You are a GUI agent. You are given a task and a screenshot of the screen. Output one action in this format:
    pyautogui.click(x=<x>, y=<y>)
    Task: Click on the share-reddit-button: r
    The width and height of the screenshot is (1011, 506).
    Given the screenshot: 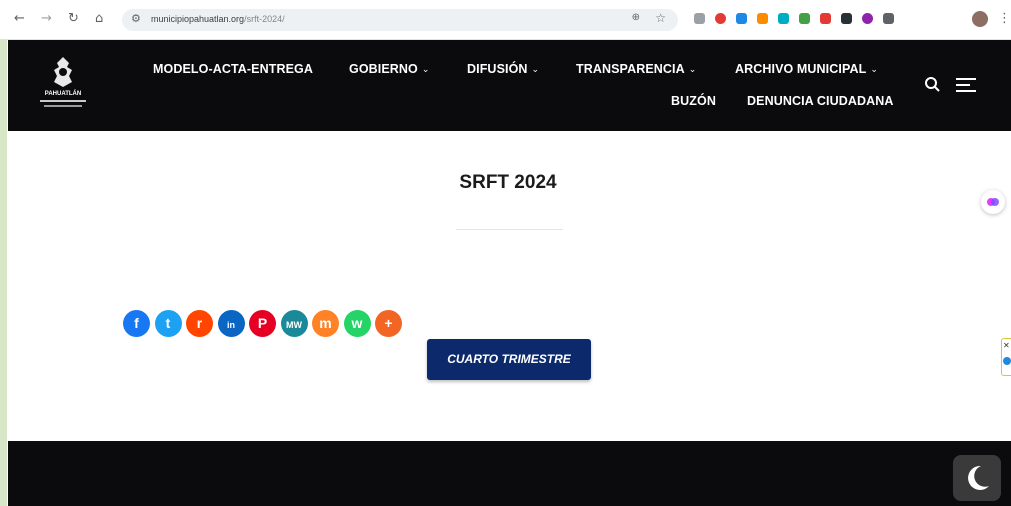 What is the action you would take?
    pyautogui.click(x=199, y=323)
    